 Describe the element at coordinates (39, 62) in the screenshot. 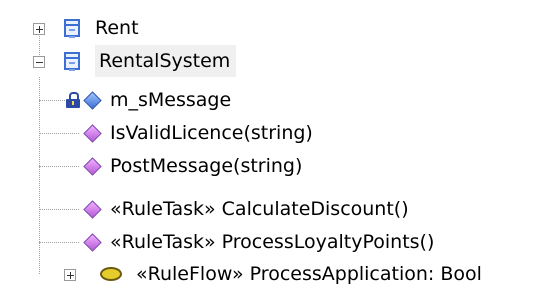

I see `collapse-toggle-rentalsystem` at that location.